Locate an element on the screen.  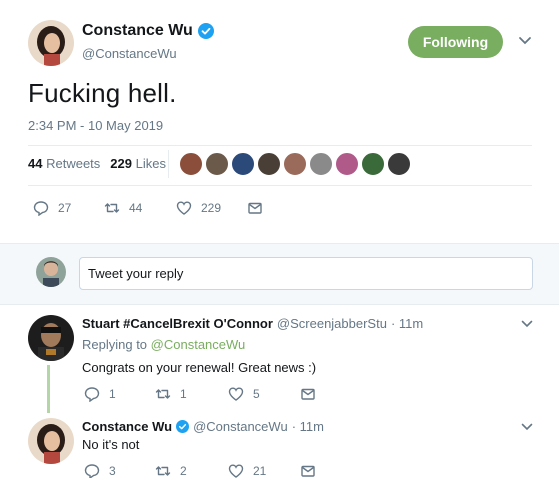
like-action: 229 is located at coordinates (198, 208).